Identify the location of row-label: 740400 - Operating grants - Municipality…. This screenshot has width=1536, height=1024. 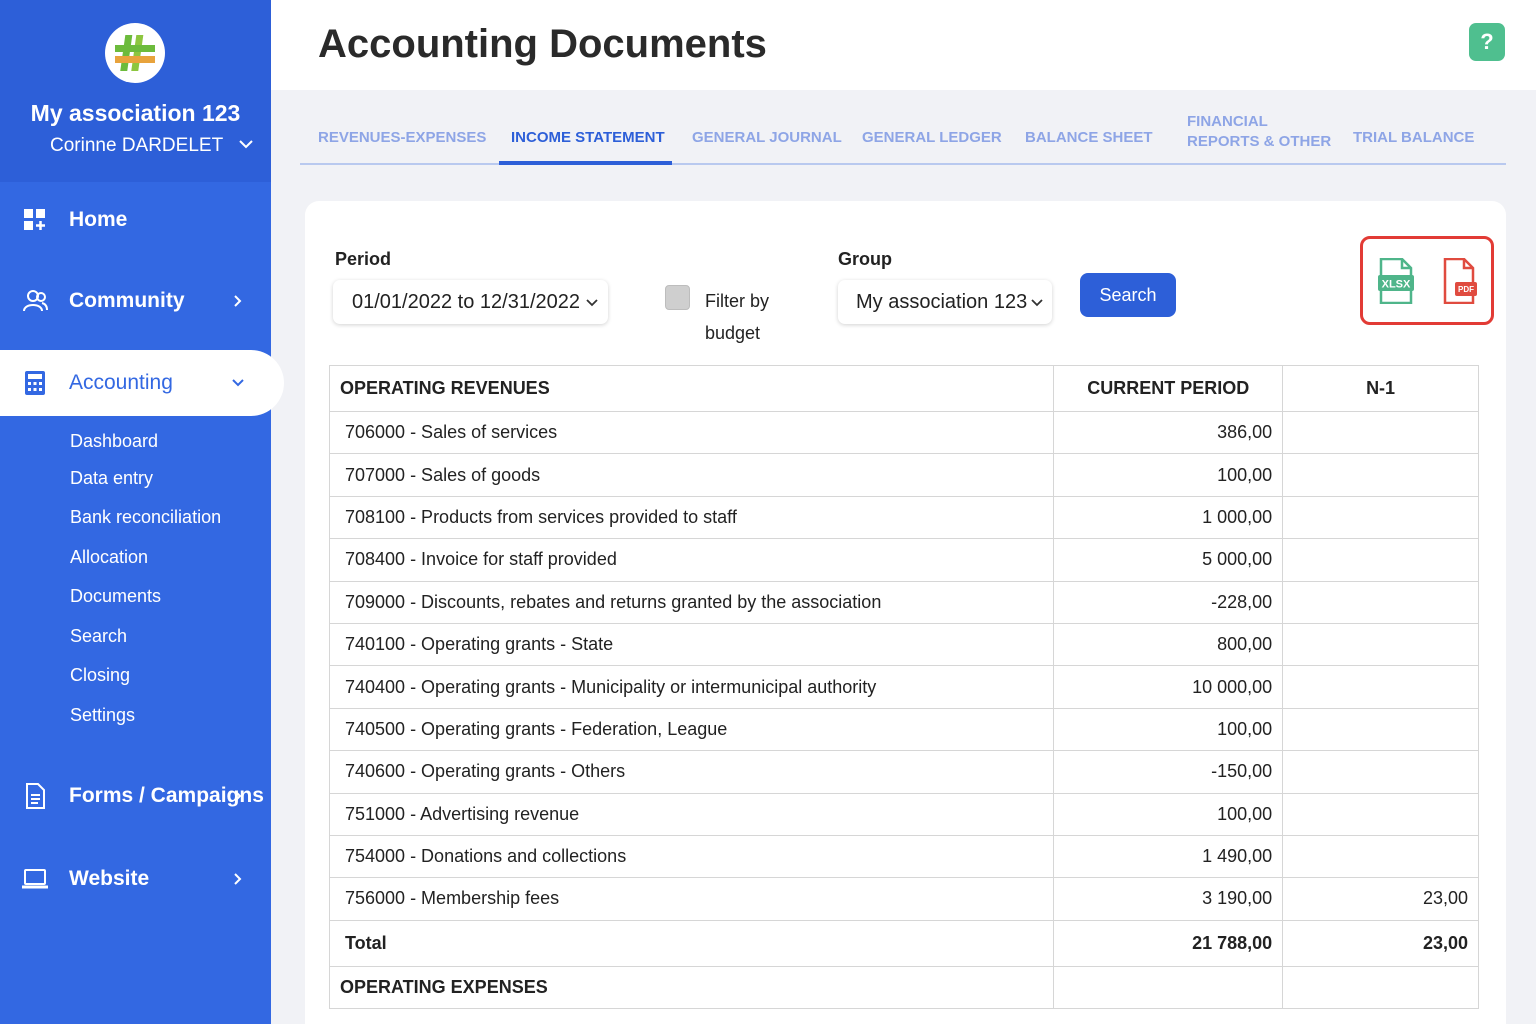
(691, 687).